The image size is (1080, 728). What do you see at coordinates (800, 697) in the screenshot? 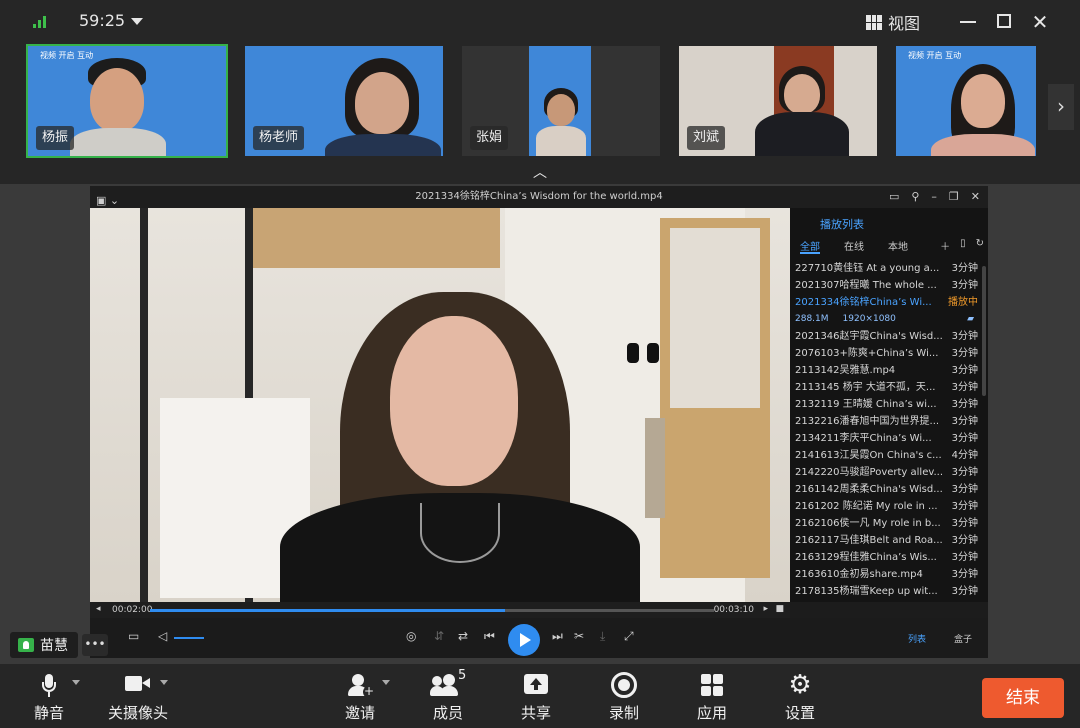
I see `settings-button: ⚙ 设置` at bounding box center [800, 697].